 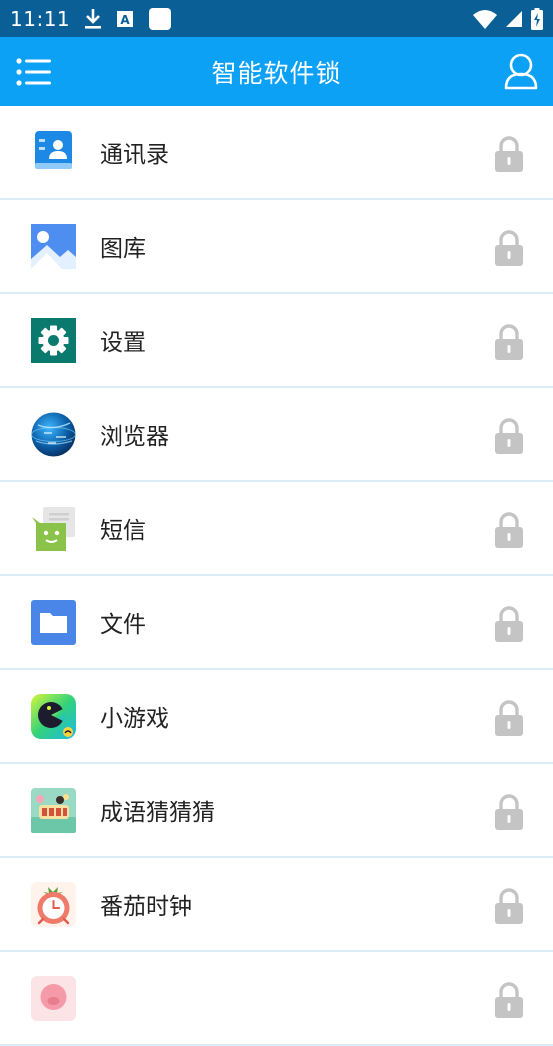 What do you see at coordinates (134, 719) in the screenshot?
I see `app-name-label: 小游戏` at bounding box center [134, 719].